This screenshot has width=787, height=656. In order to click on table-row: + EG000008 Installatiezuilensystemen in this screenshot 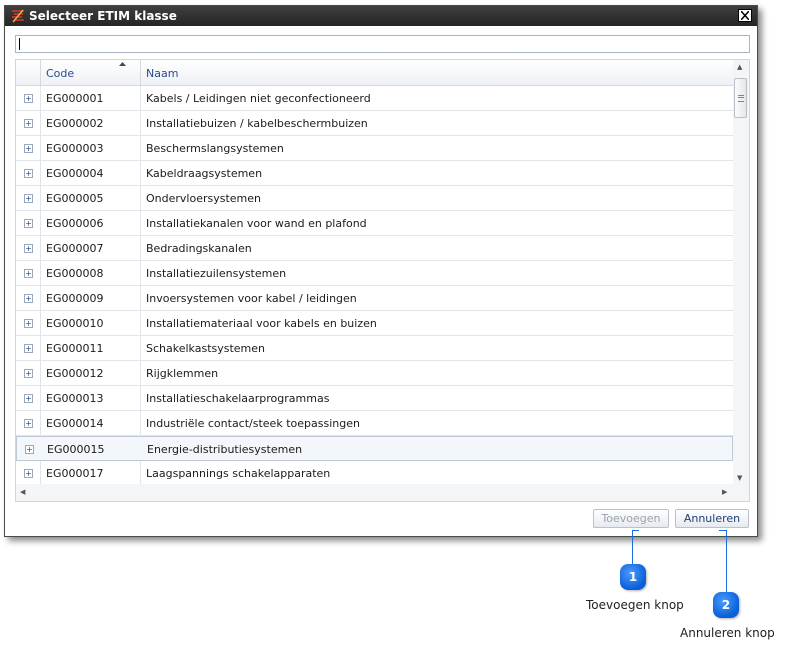, I will do `click(374, 273)`.